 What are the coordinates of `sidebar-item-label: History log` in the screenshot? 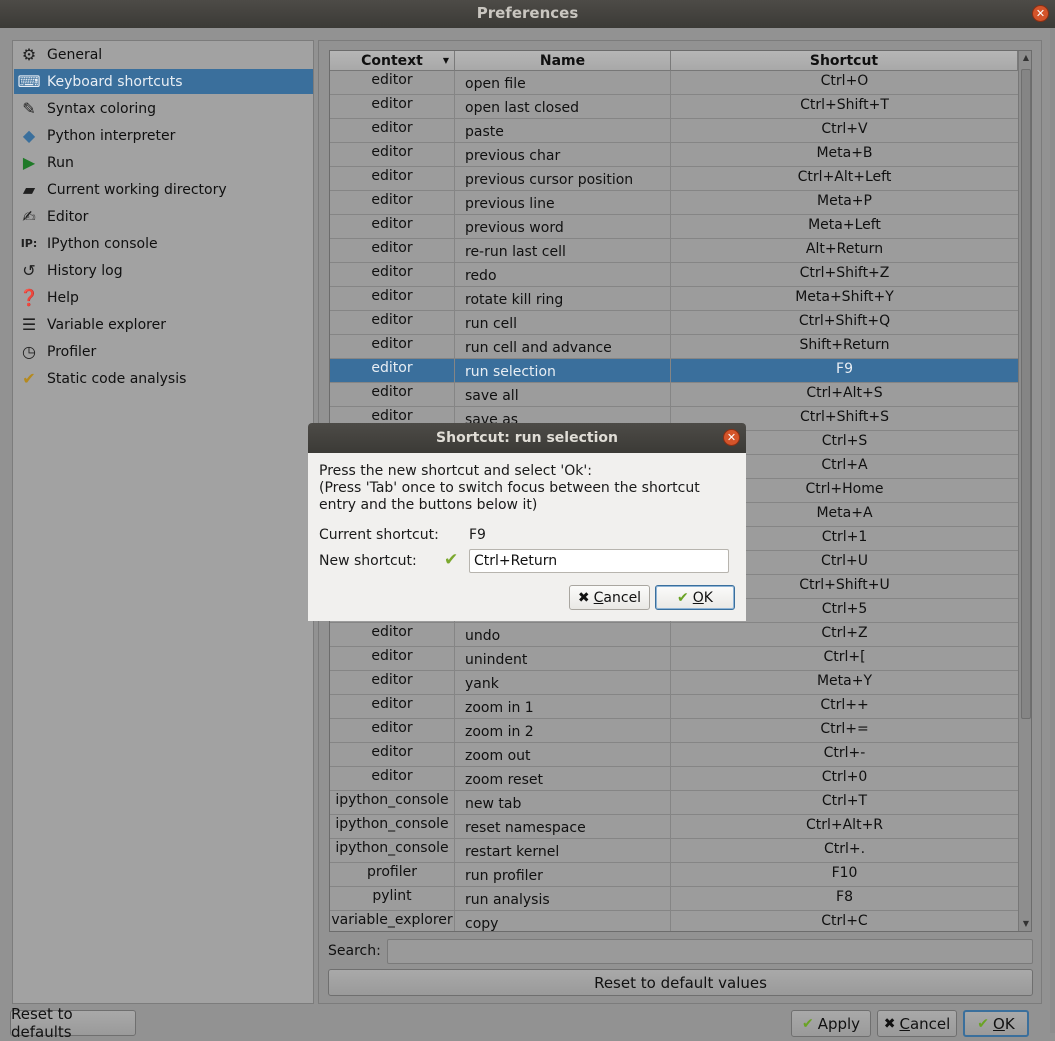 It's located at (85, 270).